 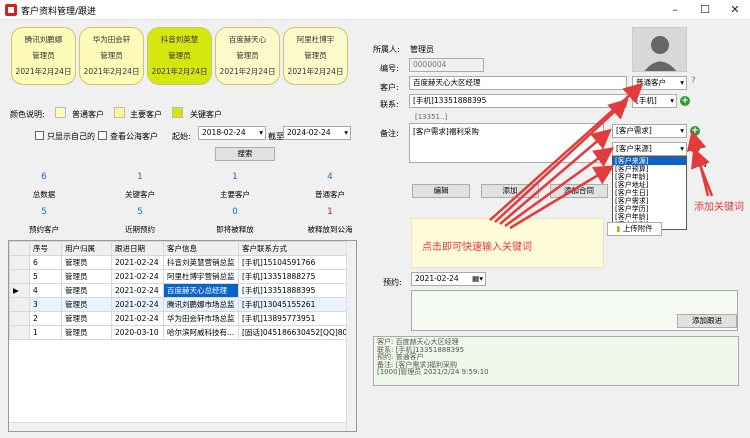 I want to click on customer-type-value: 普通客户, so click(x=651, y=82).